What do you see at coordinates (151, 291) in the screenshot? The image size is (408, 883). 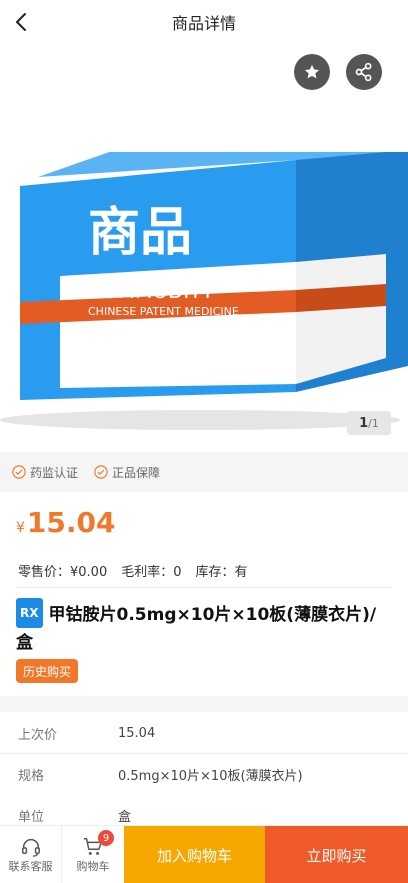 I see `box-subtitle: COMMODITY` at bounding box center [151, 291].